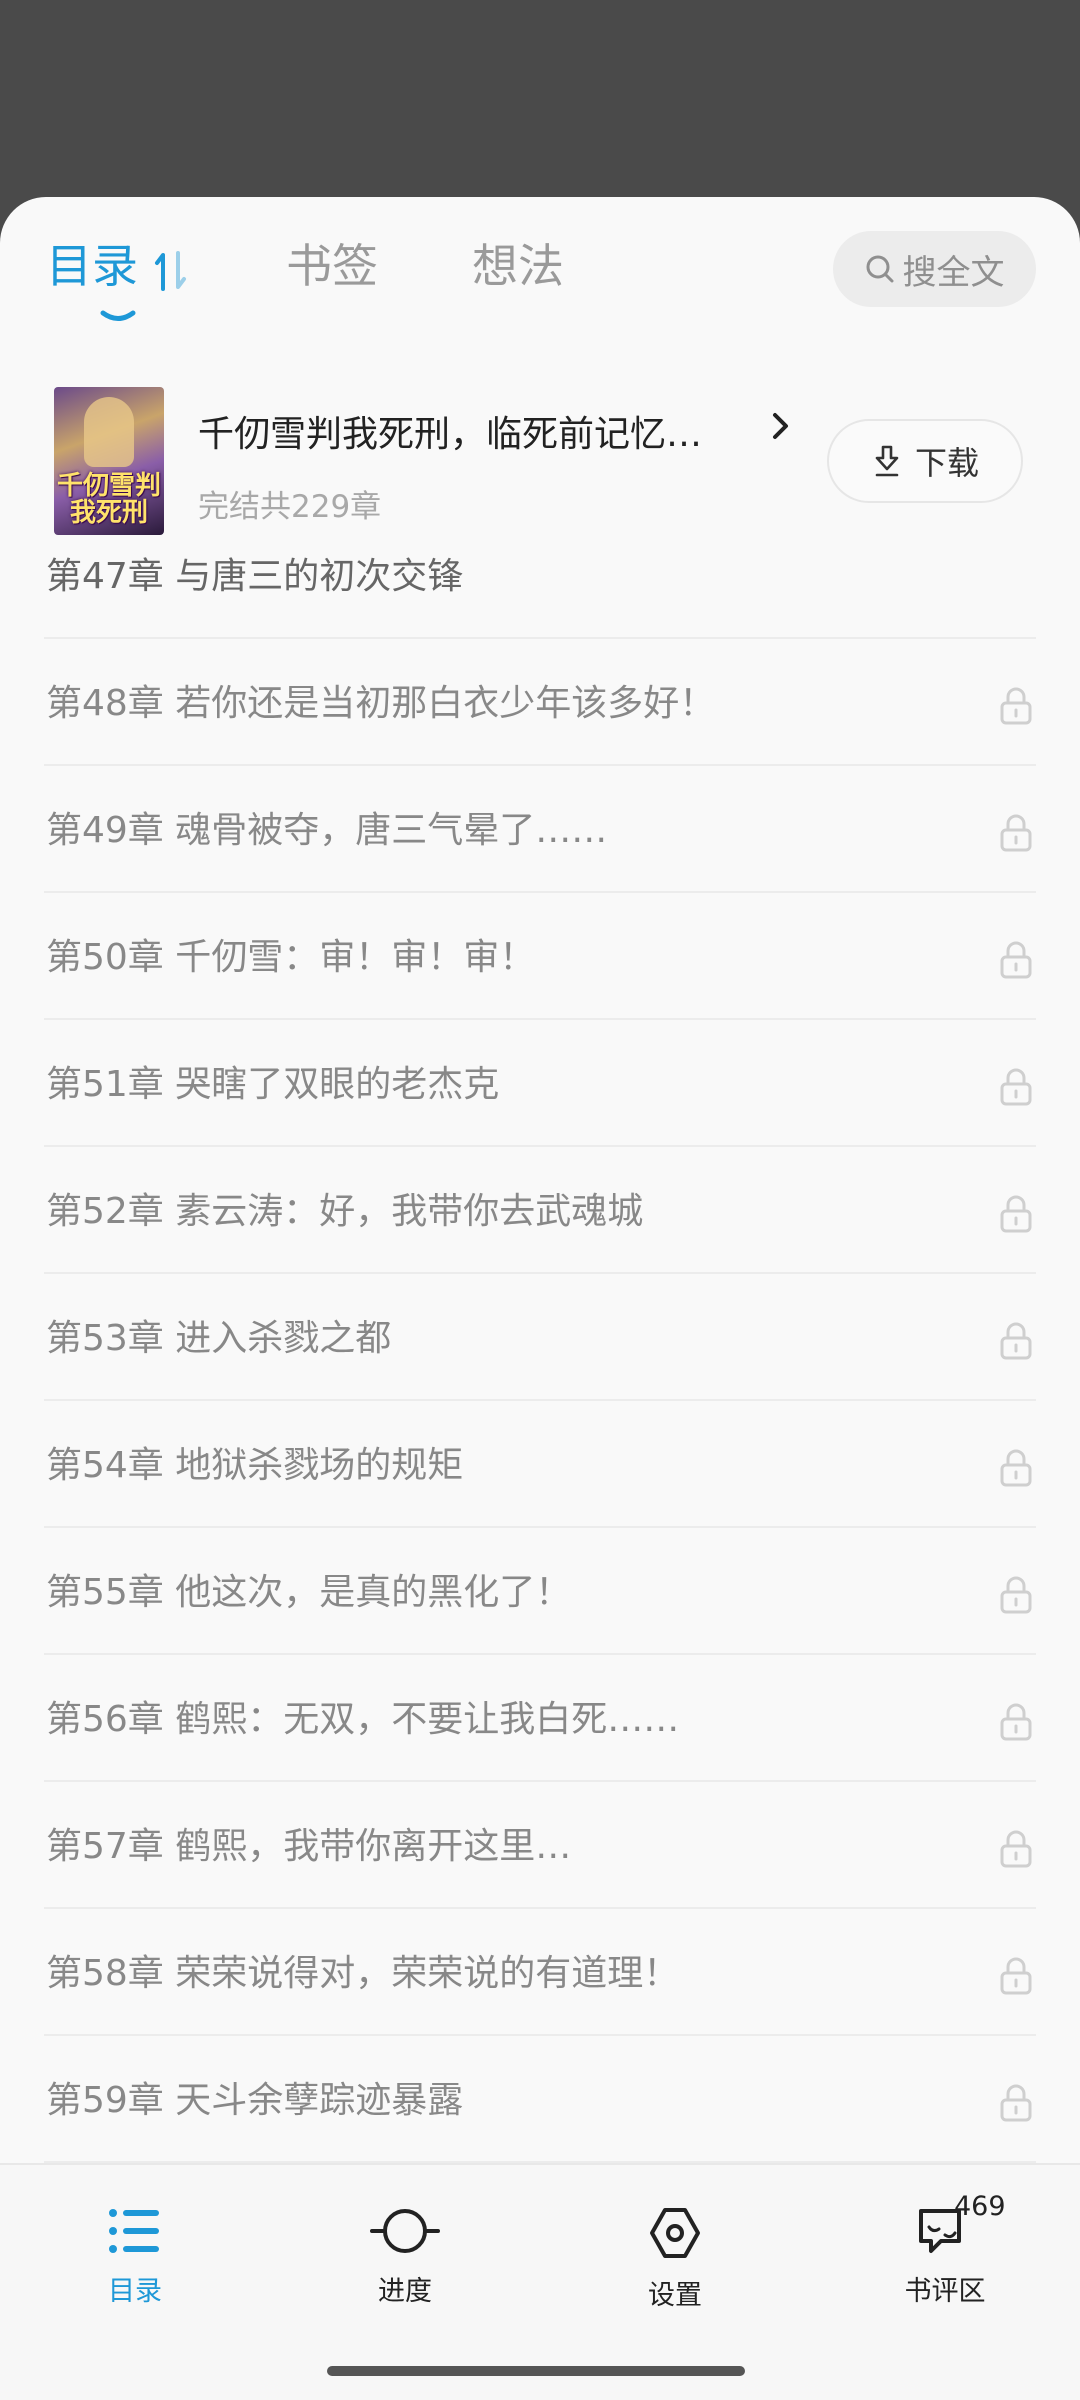 Image resolution: width=1080 pixels, height=2400 pixels. I want to click on tab-toc: 目录, so click(92, 266).